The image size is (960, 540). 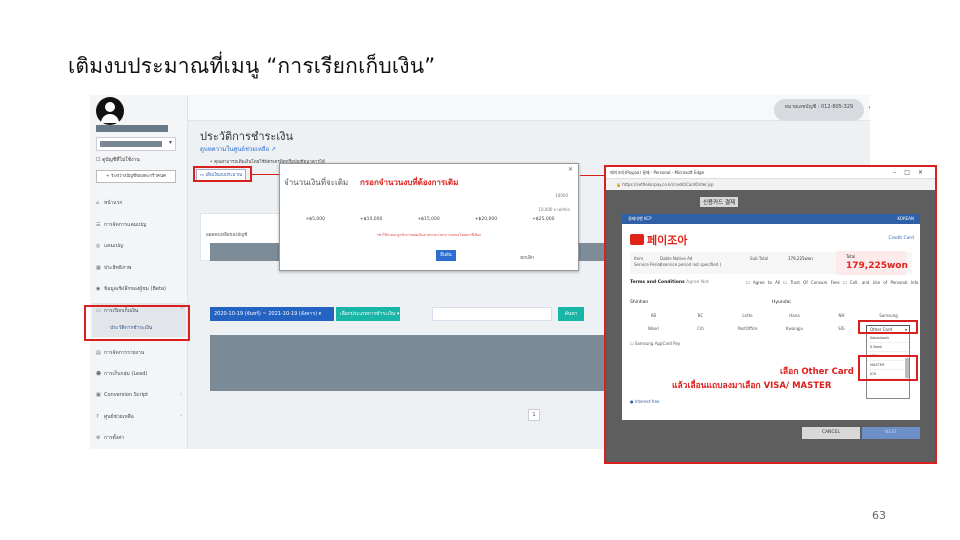 I want to click on list-icon: ☰, so click(x=98, y=225).